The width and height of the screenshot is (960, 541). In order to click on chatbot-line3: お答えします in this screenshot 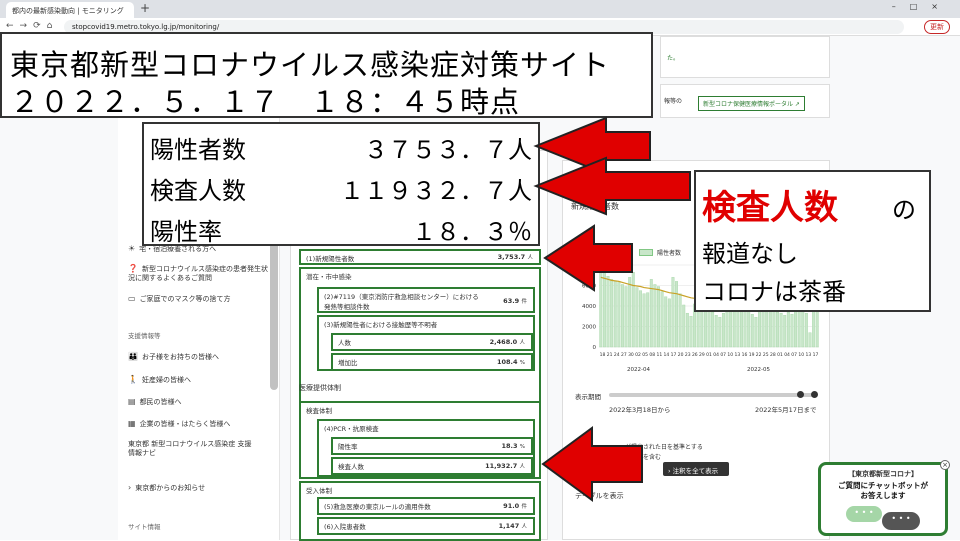, I will do `click(883, 495)`.